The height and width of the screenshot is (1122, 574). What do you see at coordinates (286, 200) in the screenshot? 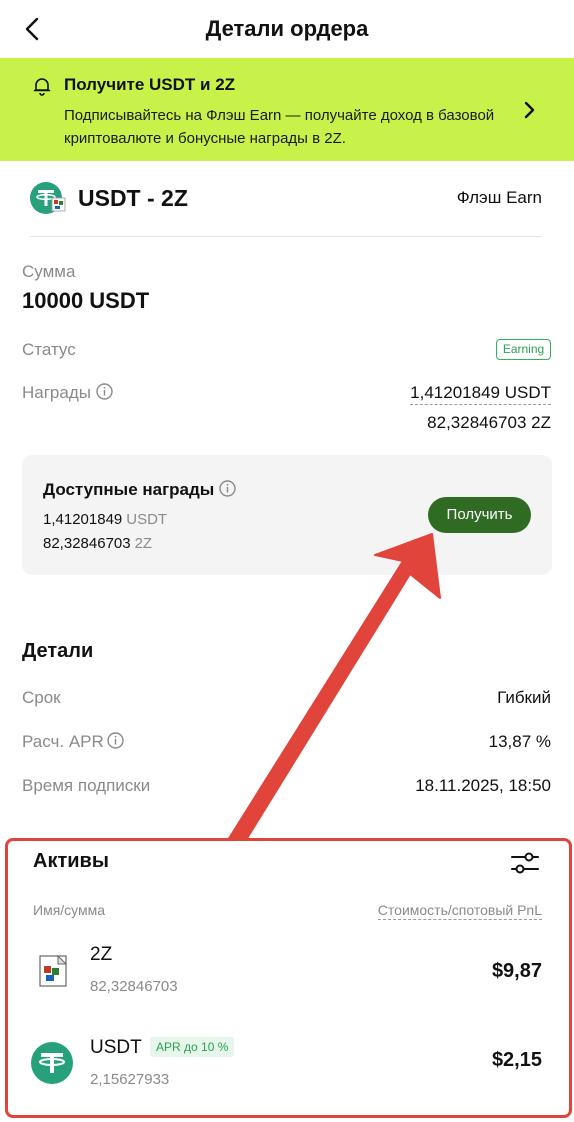
I see `product-row: USDT - 2Z Флэш Earn` at bounding box center [286, 200].